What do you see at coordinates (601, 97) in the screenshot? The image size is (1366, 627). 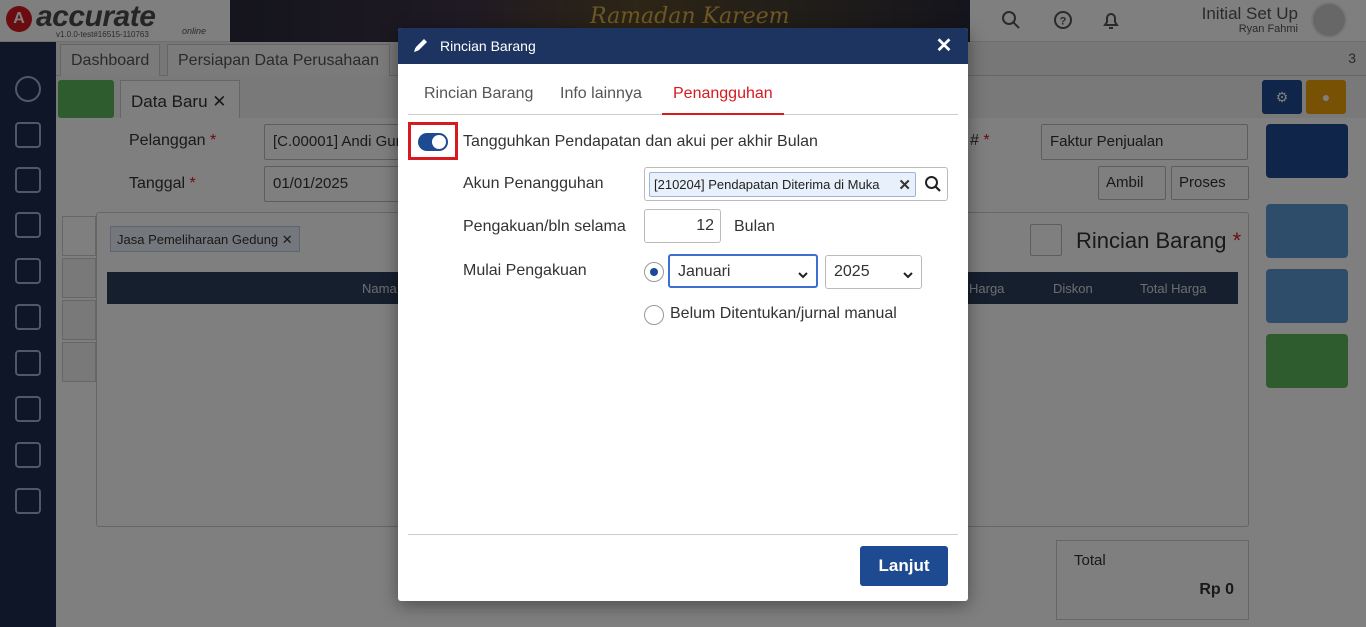 I see `tab-info-lainnya: Info lainnya` at bounding box center [601, 97].